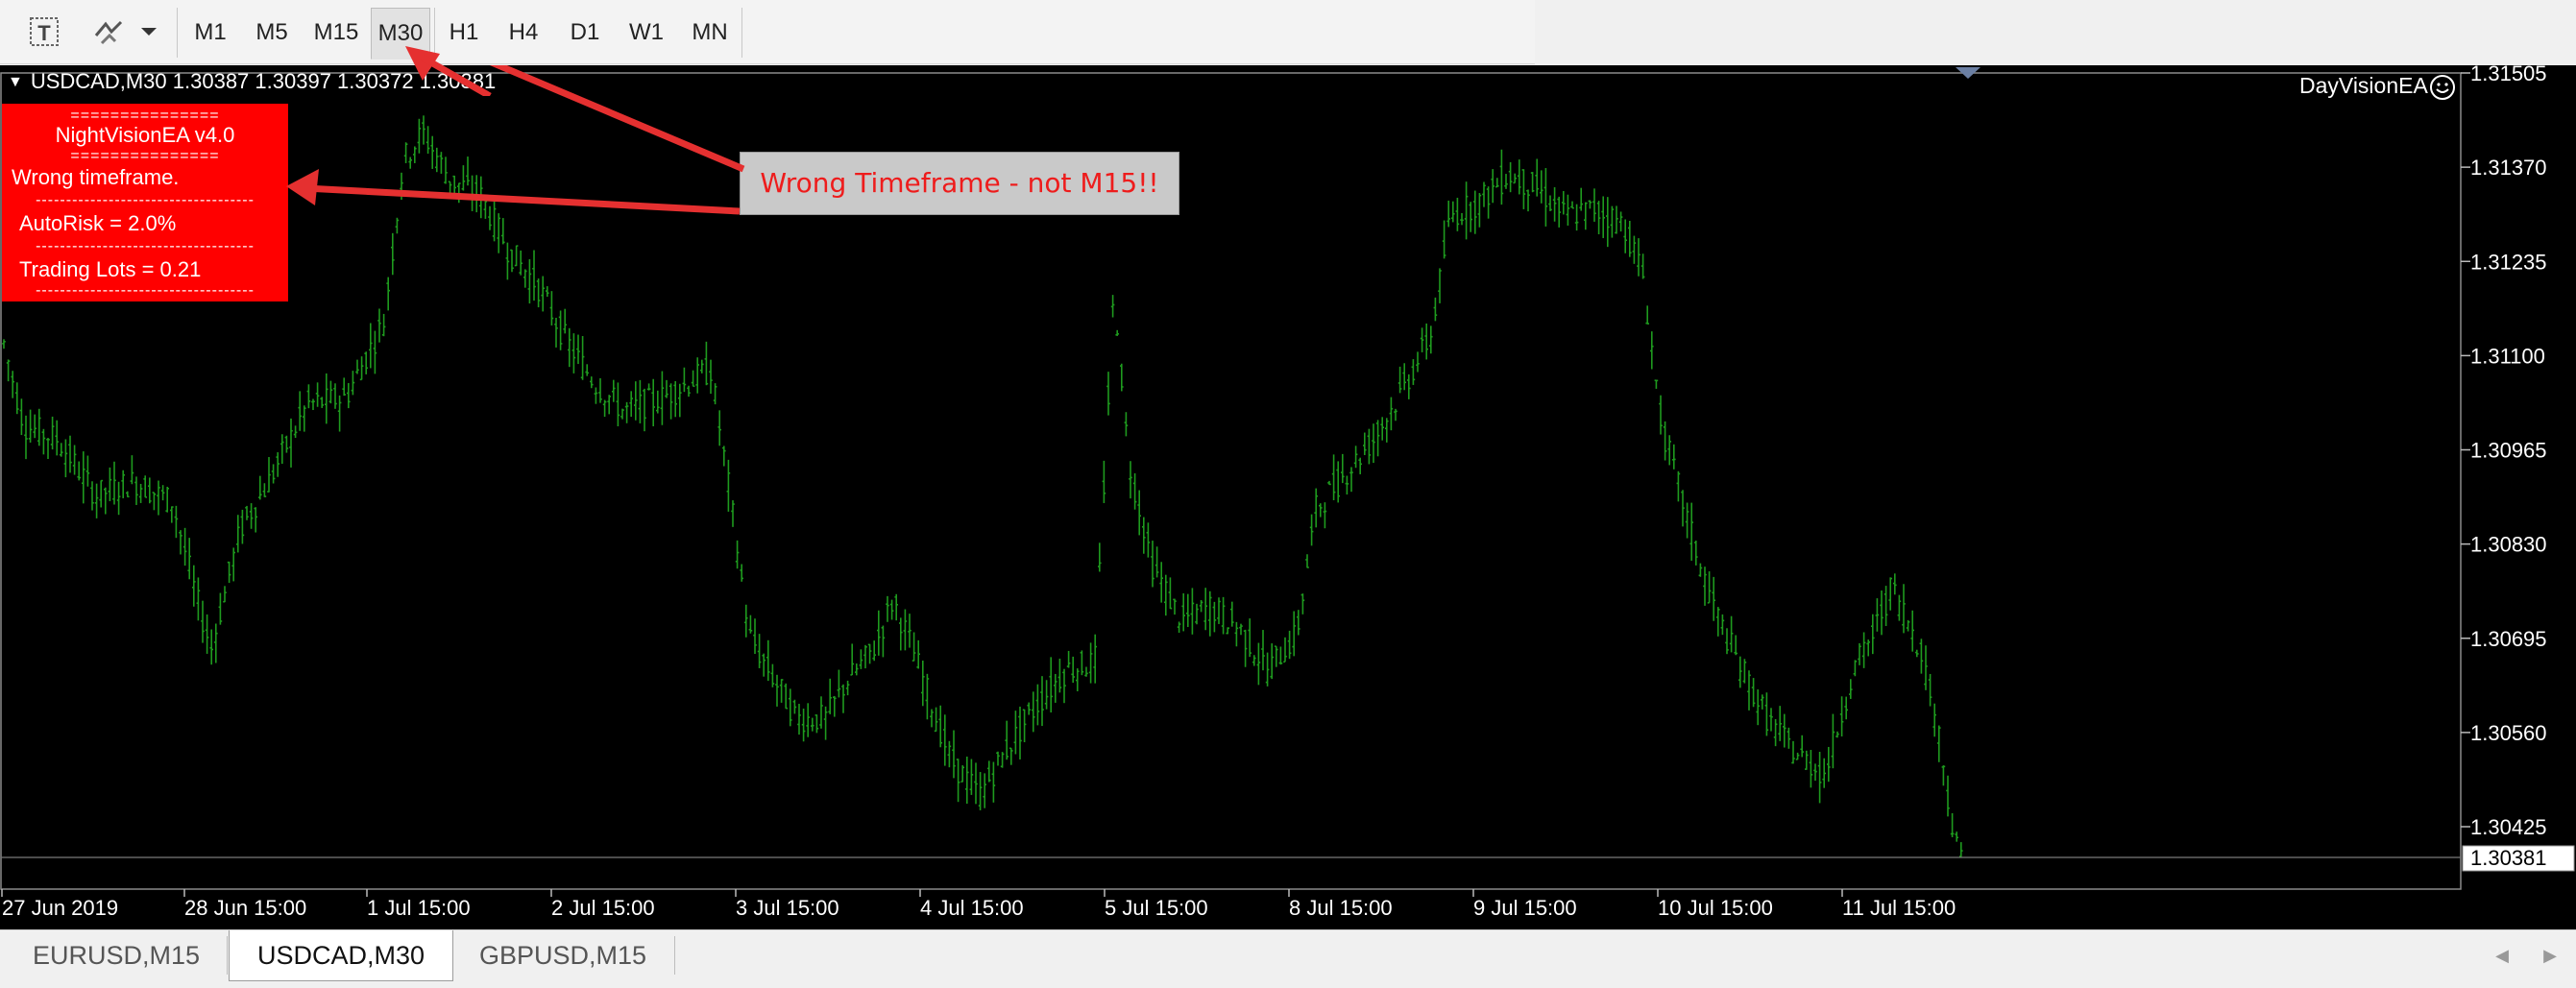 Image resolution: width=2576 pixels, height=988 pixels. Describe the element at coordinates (44, 32) in the screenshot. I see `text-tool-icon: T` at that location.